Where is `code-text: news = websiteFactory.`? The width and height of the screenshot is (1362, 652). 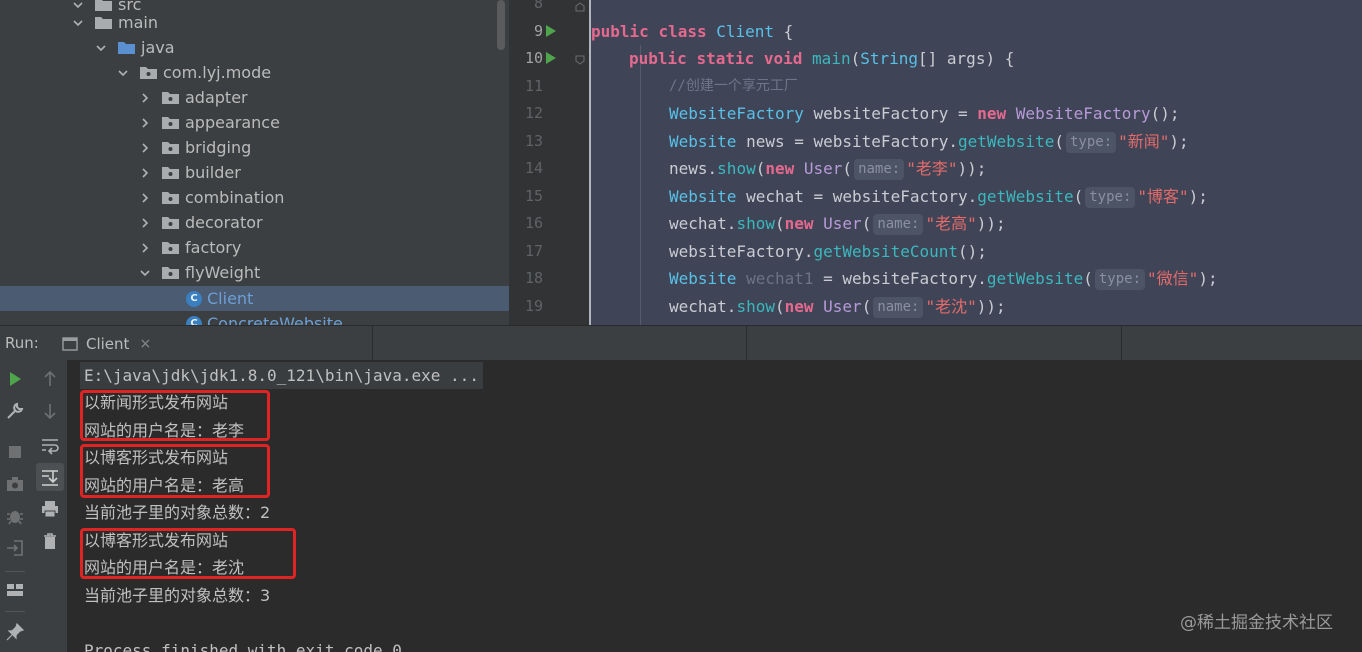 code-text: news = websiteFactory. is located at coordinates (847, 141).